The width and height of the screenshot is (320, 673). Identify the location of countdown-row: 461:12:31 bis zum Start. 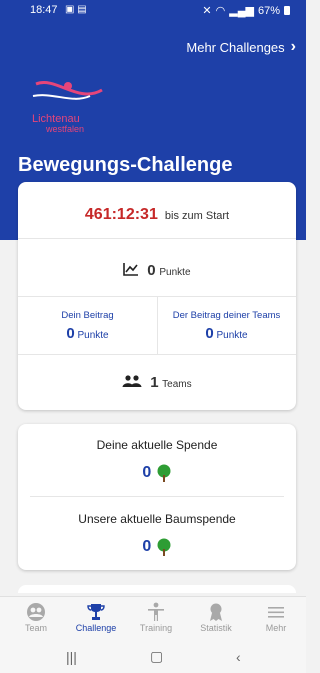
(157, 215).